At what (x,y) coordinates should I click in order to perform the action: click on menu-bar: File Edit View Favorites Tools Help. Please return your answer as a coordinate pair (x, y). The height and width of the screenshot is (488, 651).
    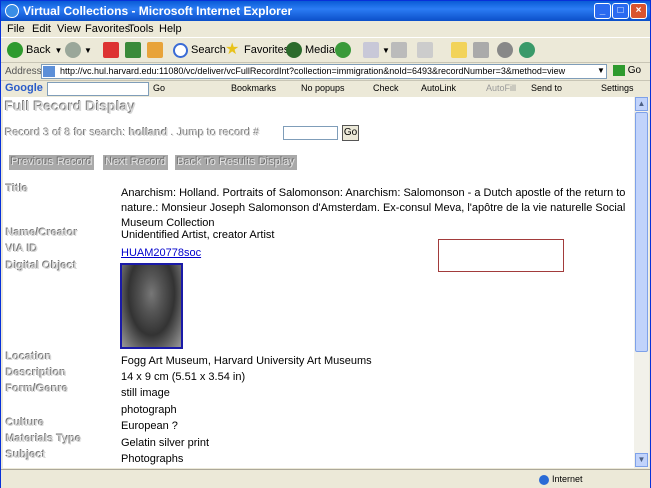
    Looking at the image, I should click on (325, 37).